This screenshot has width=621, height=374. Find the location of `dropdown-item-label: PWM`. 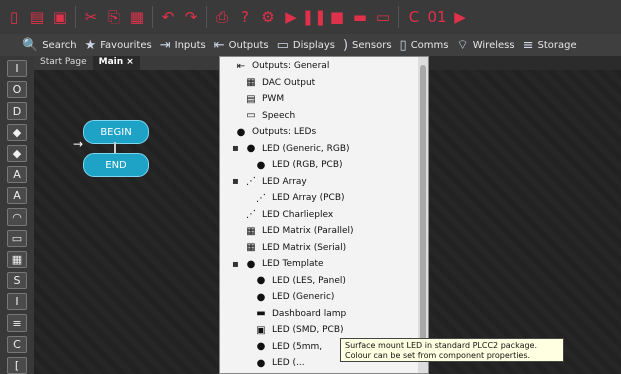

dropdown-item-label: PWM is located at coordinates (273, 99).